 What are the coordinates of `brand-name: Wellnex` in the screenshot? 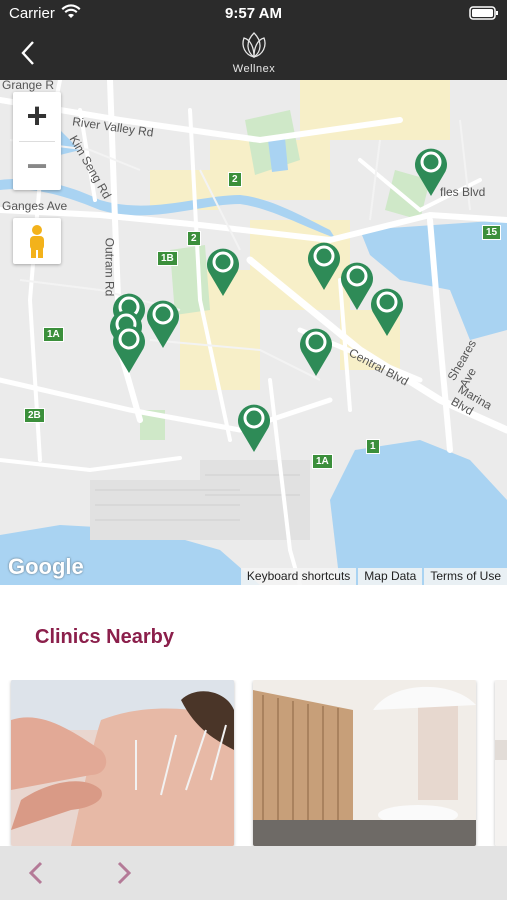 It's located at (254, 69).